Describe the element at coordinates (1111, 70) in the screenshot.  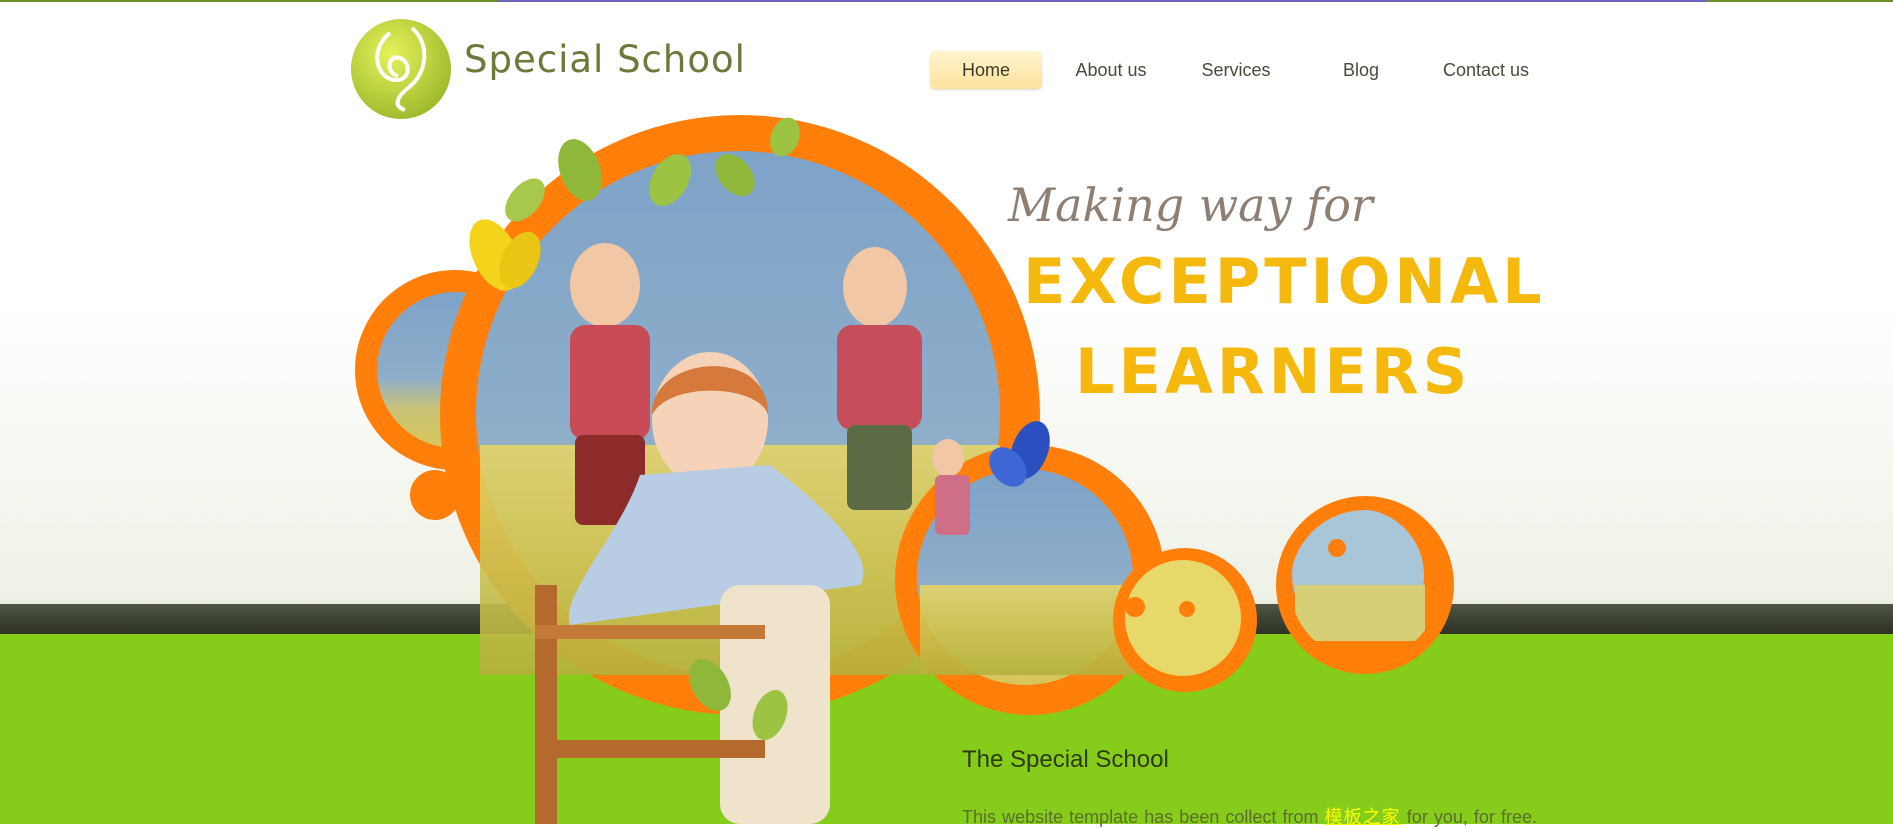
I see `nav-about-us: About us` at that location.